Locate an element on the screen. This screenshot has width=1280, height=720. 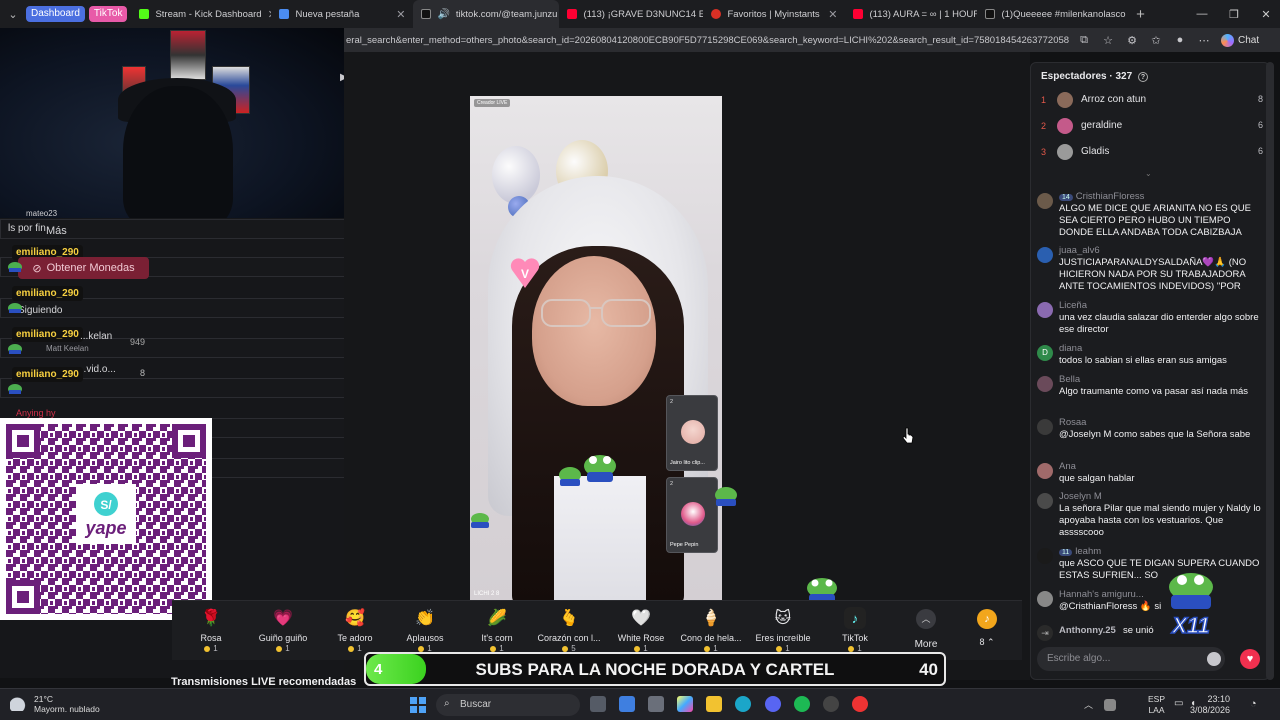
frog-emote-combo-icon: X11 is located at coordinates (1191, 605).